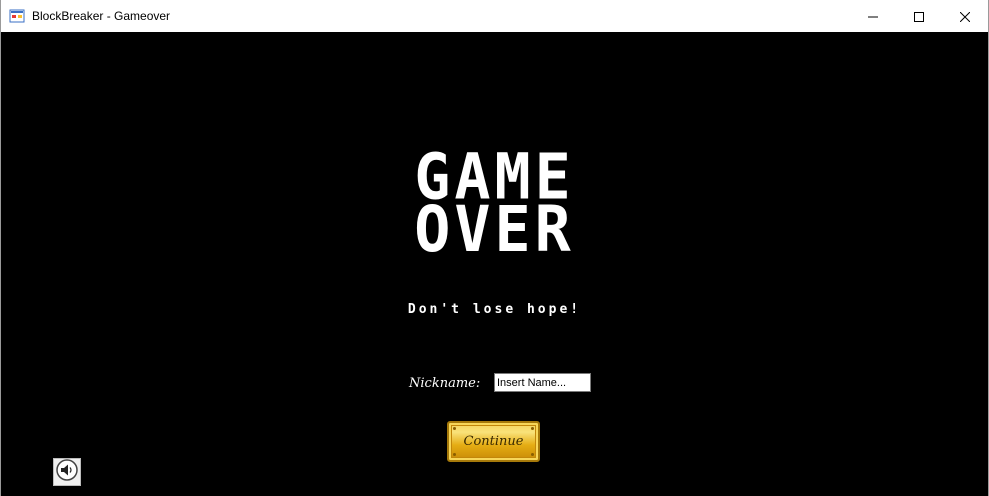  I want to click on minimize-button, so click(873, 16).